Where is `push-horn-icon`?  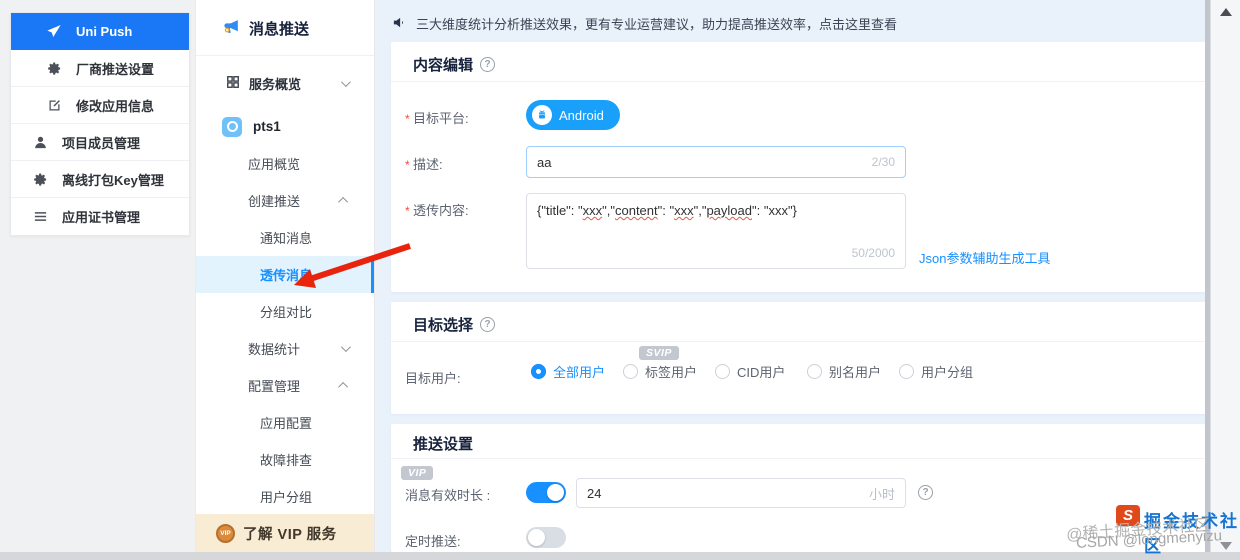 push-horn-icon is located at coordinates (231, 28).